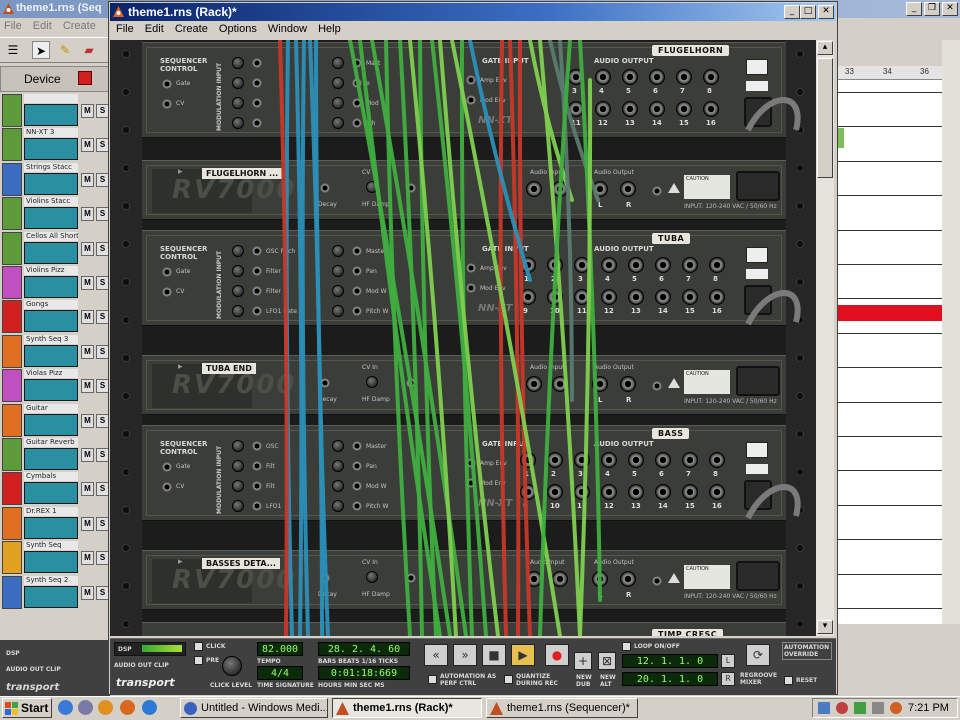  I want to click on rack-scroll-thumb, so click(825, 118).